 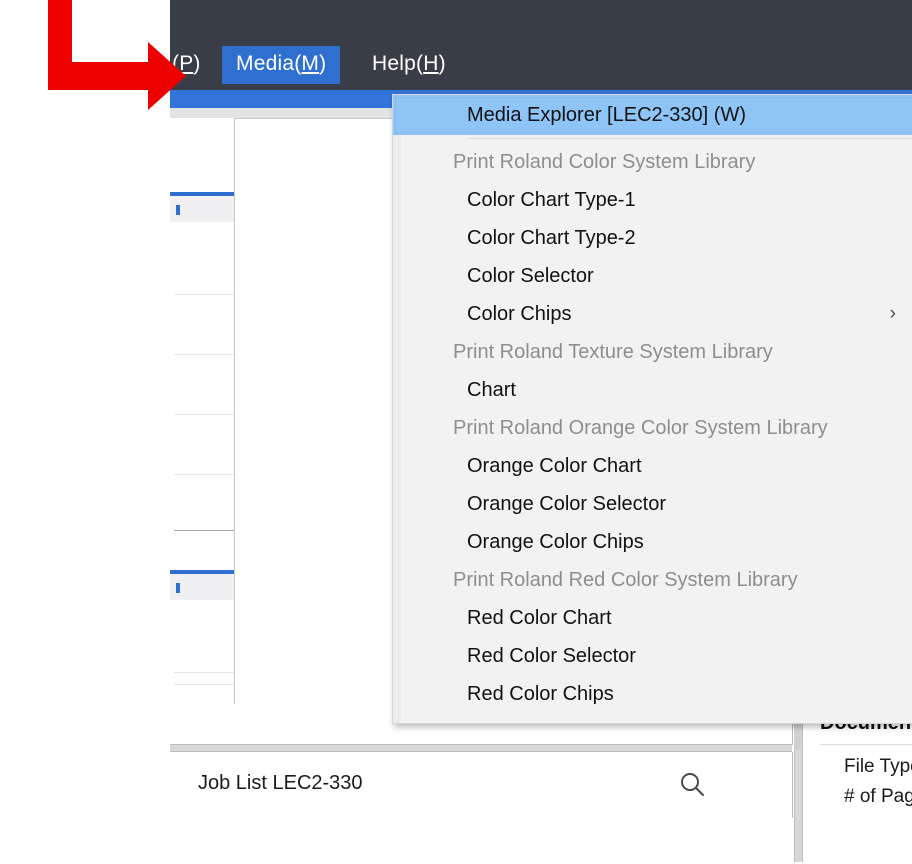 I want to click on menu-item-media-explorer-lec2-330-w: Media Explorer [LEC2-330] (W), so click(x=652, y=115).